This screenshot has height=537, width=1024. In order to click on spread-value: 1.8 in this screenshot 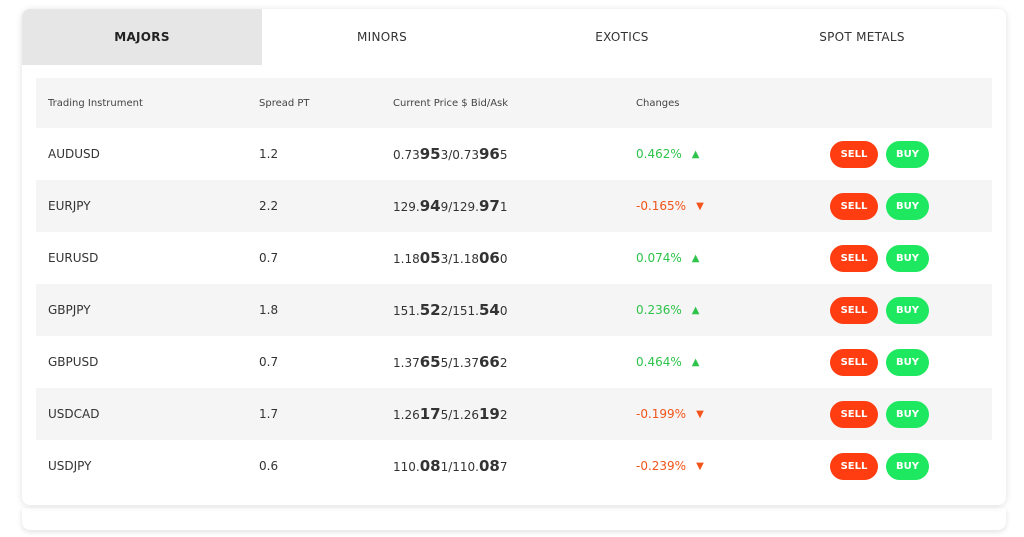, I will do `click(269, 310)`.